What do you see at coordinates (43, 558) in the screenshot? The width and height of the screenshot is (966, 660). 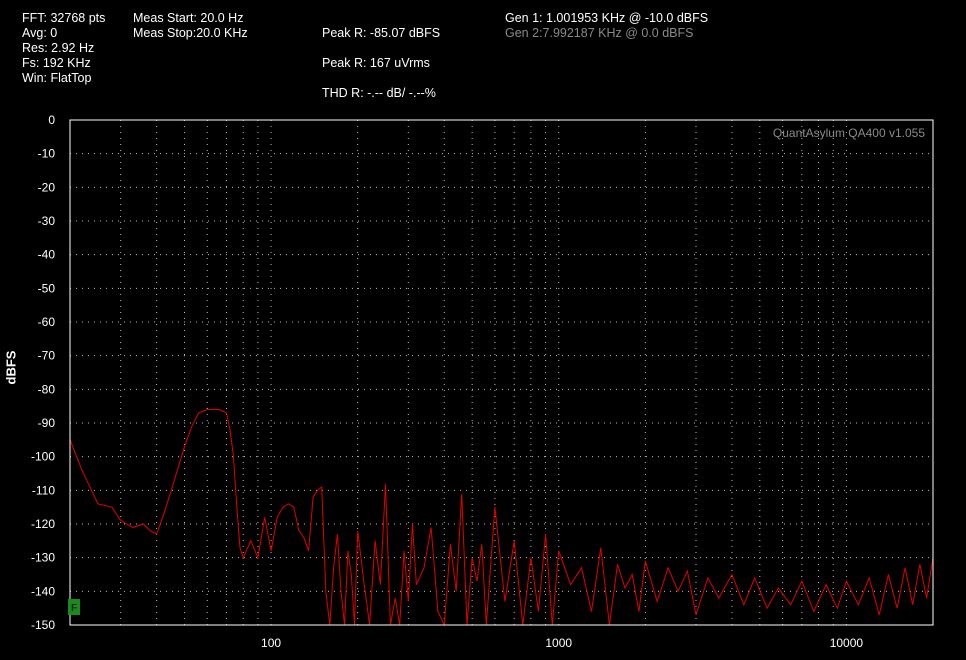 I see `y-tick-label: -130` at bounding box center [43, 558].